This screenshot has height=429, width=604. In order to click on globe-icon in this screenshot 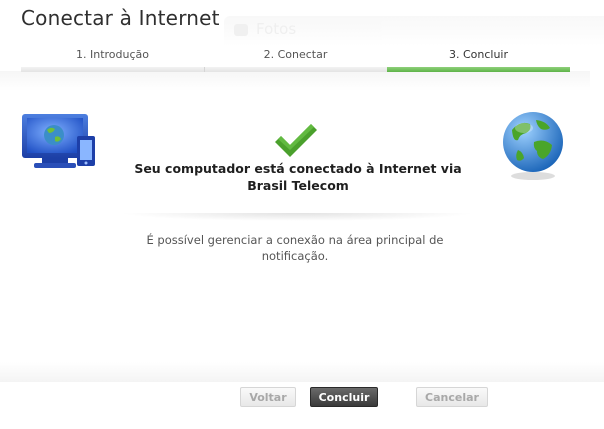, I will do `click(533, 146)`.